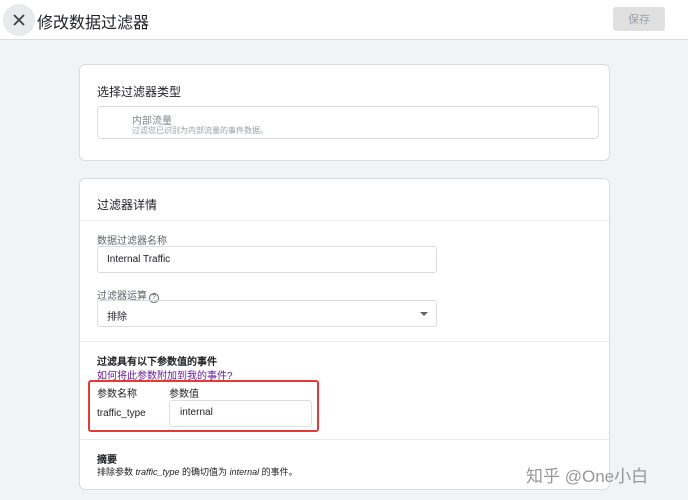 The image size is (688, 500). What do you see at coordinates (639, 19) in the screenshot?
I see `save-button: 保存` at bounding box center [639, 19].